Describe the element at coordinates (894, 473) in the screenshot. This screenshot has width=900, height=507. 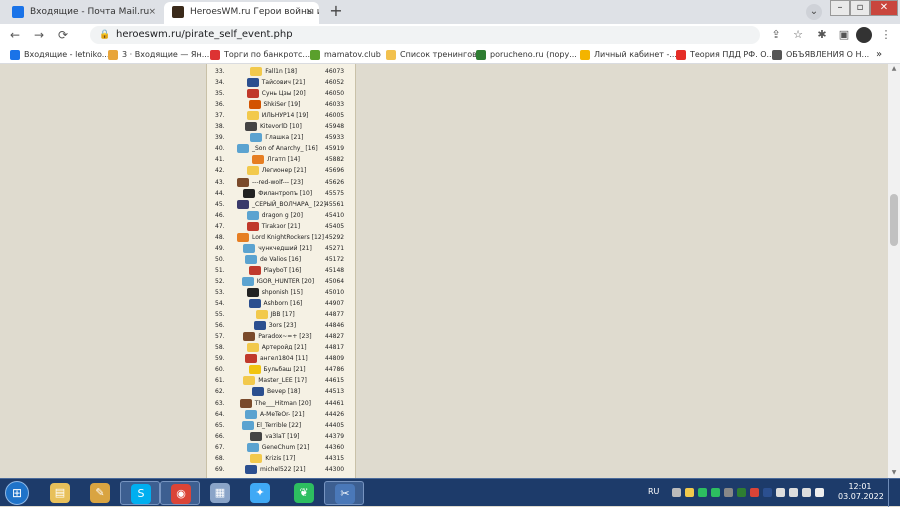
I see `scroll-down-arrow: ▼` at that location.